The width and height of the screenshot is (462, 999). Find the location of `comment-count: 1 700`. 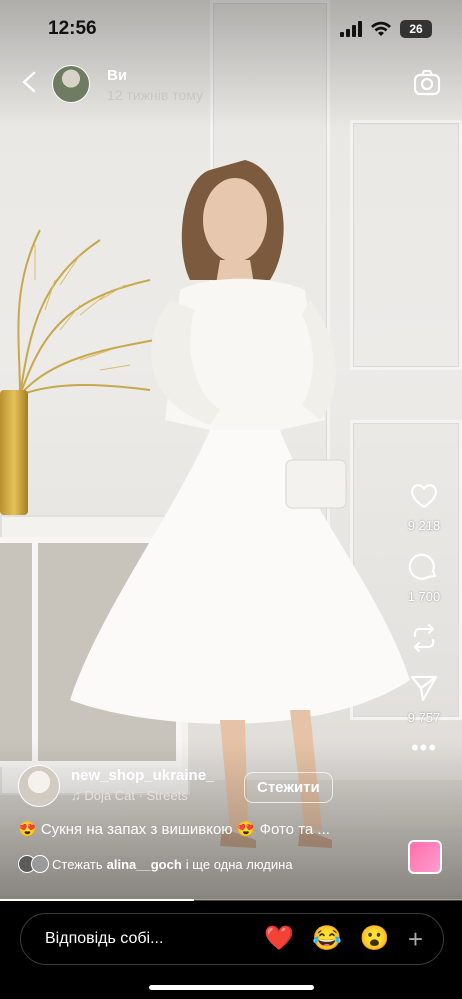

comment-count: 1 700 is located at coordinates (424, 596).